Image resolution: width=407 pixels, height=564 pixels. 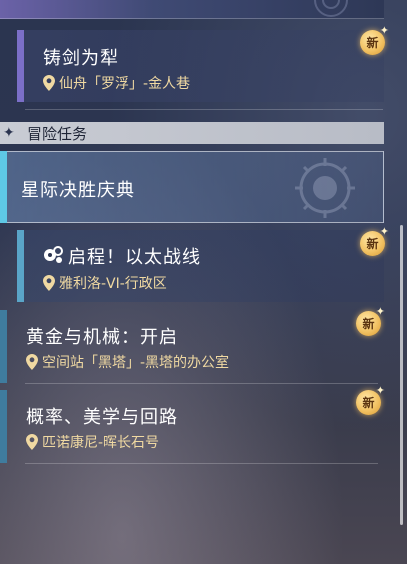 I want to click on quest-location: 仙舟「罗浮」-金人巷, so click(x=116, y=83).